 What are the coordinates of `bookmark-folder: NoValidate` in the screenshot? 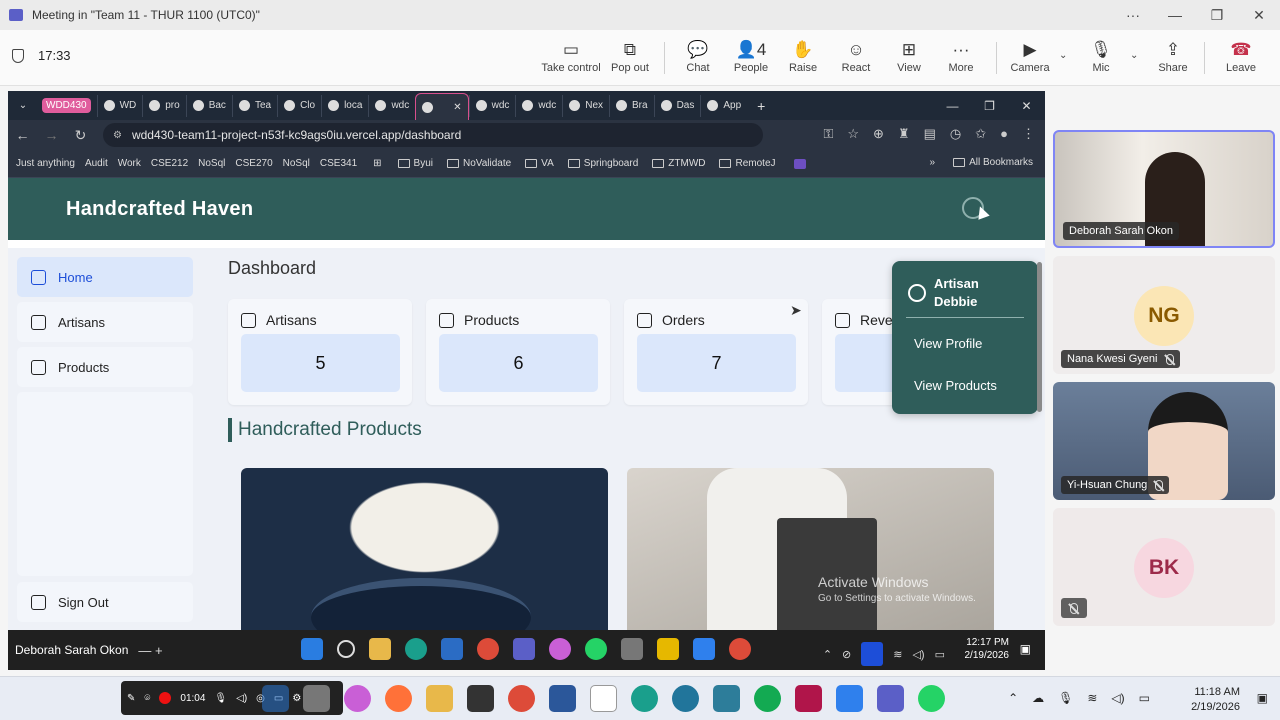 It's located at (478, 163).